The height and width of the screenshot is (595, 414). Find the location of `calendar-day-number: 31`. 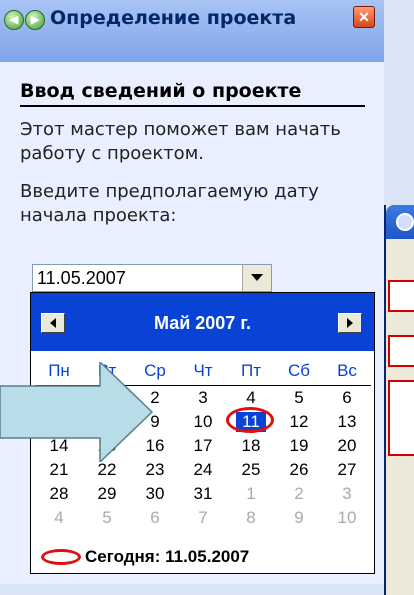

calendar-day-number: 31 is located at coordinates (203, 493).